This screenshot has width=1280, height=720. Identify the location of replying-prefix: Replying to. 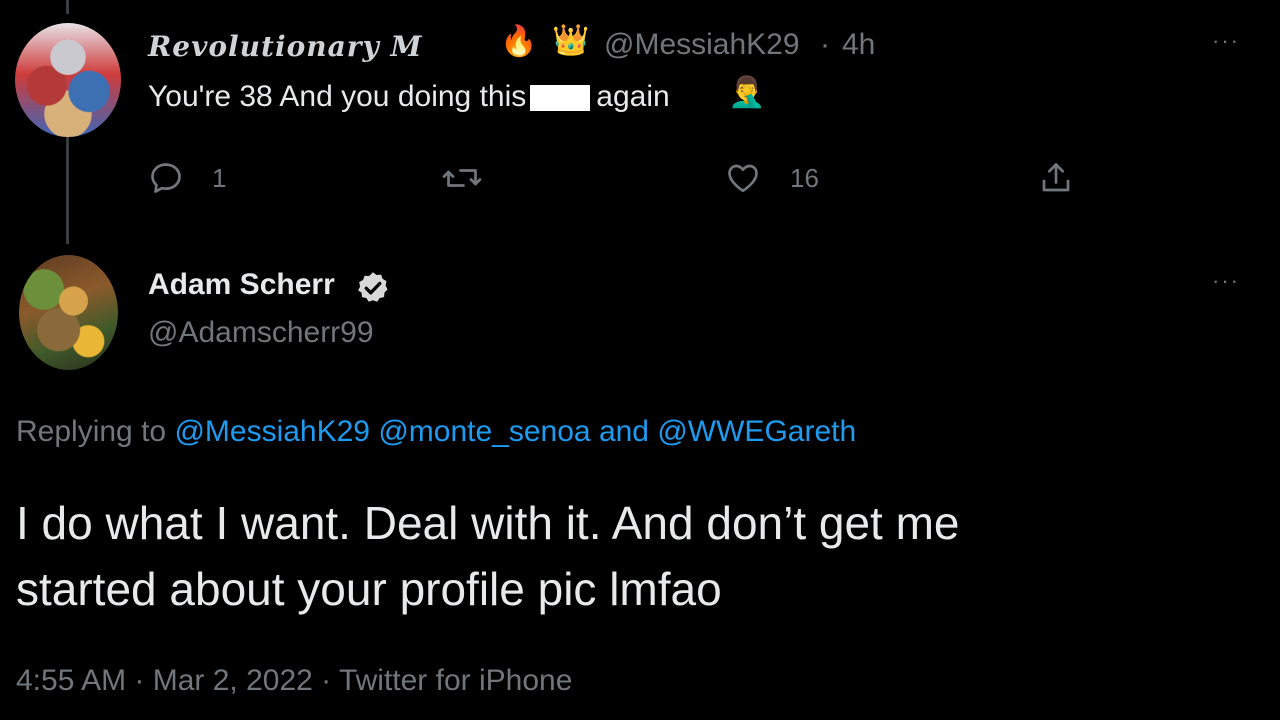
(91, 431).